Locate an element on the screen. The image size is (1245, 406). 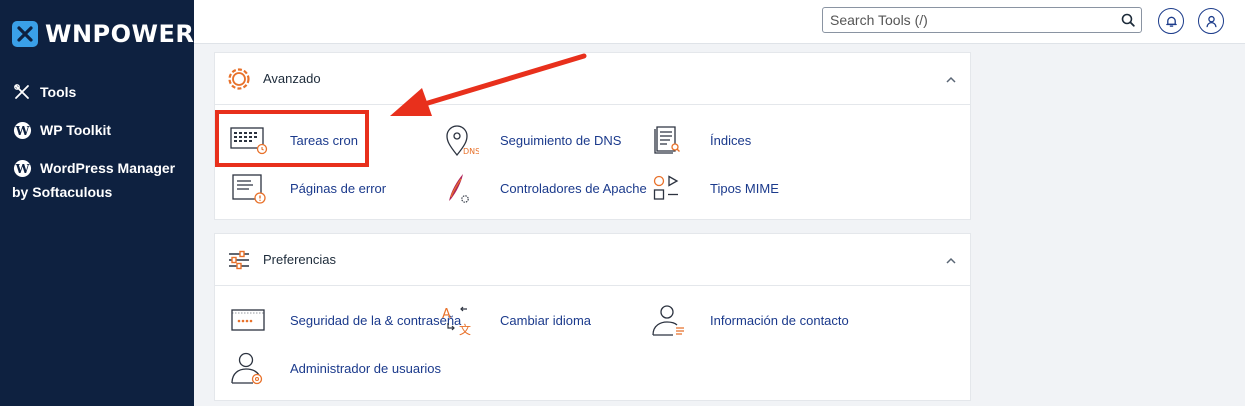
tools-icon is located at coordinates (22, 92).